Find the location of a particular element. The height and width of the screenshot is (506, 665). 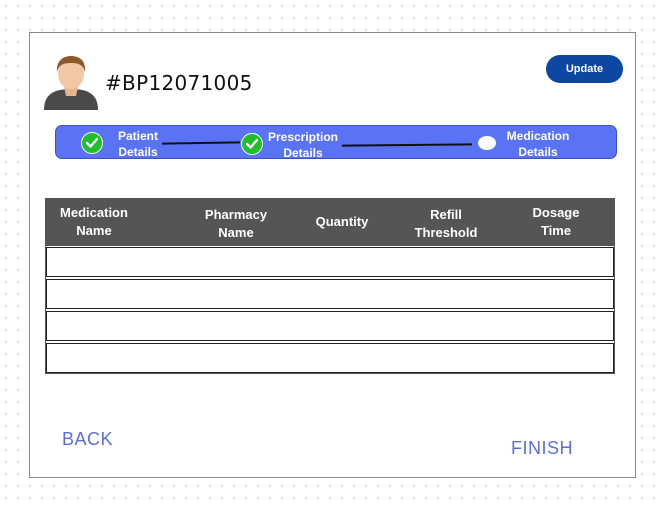

step-label-medication: Medication Details is located at coordinates (538, 144).